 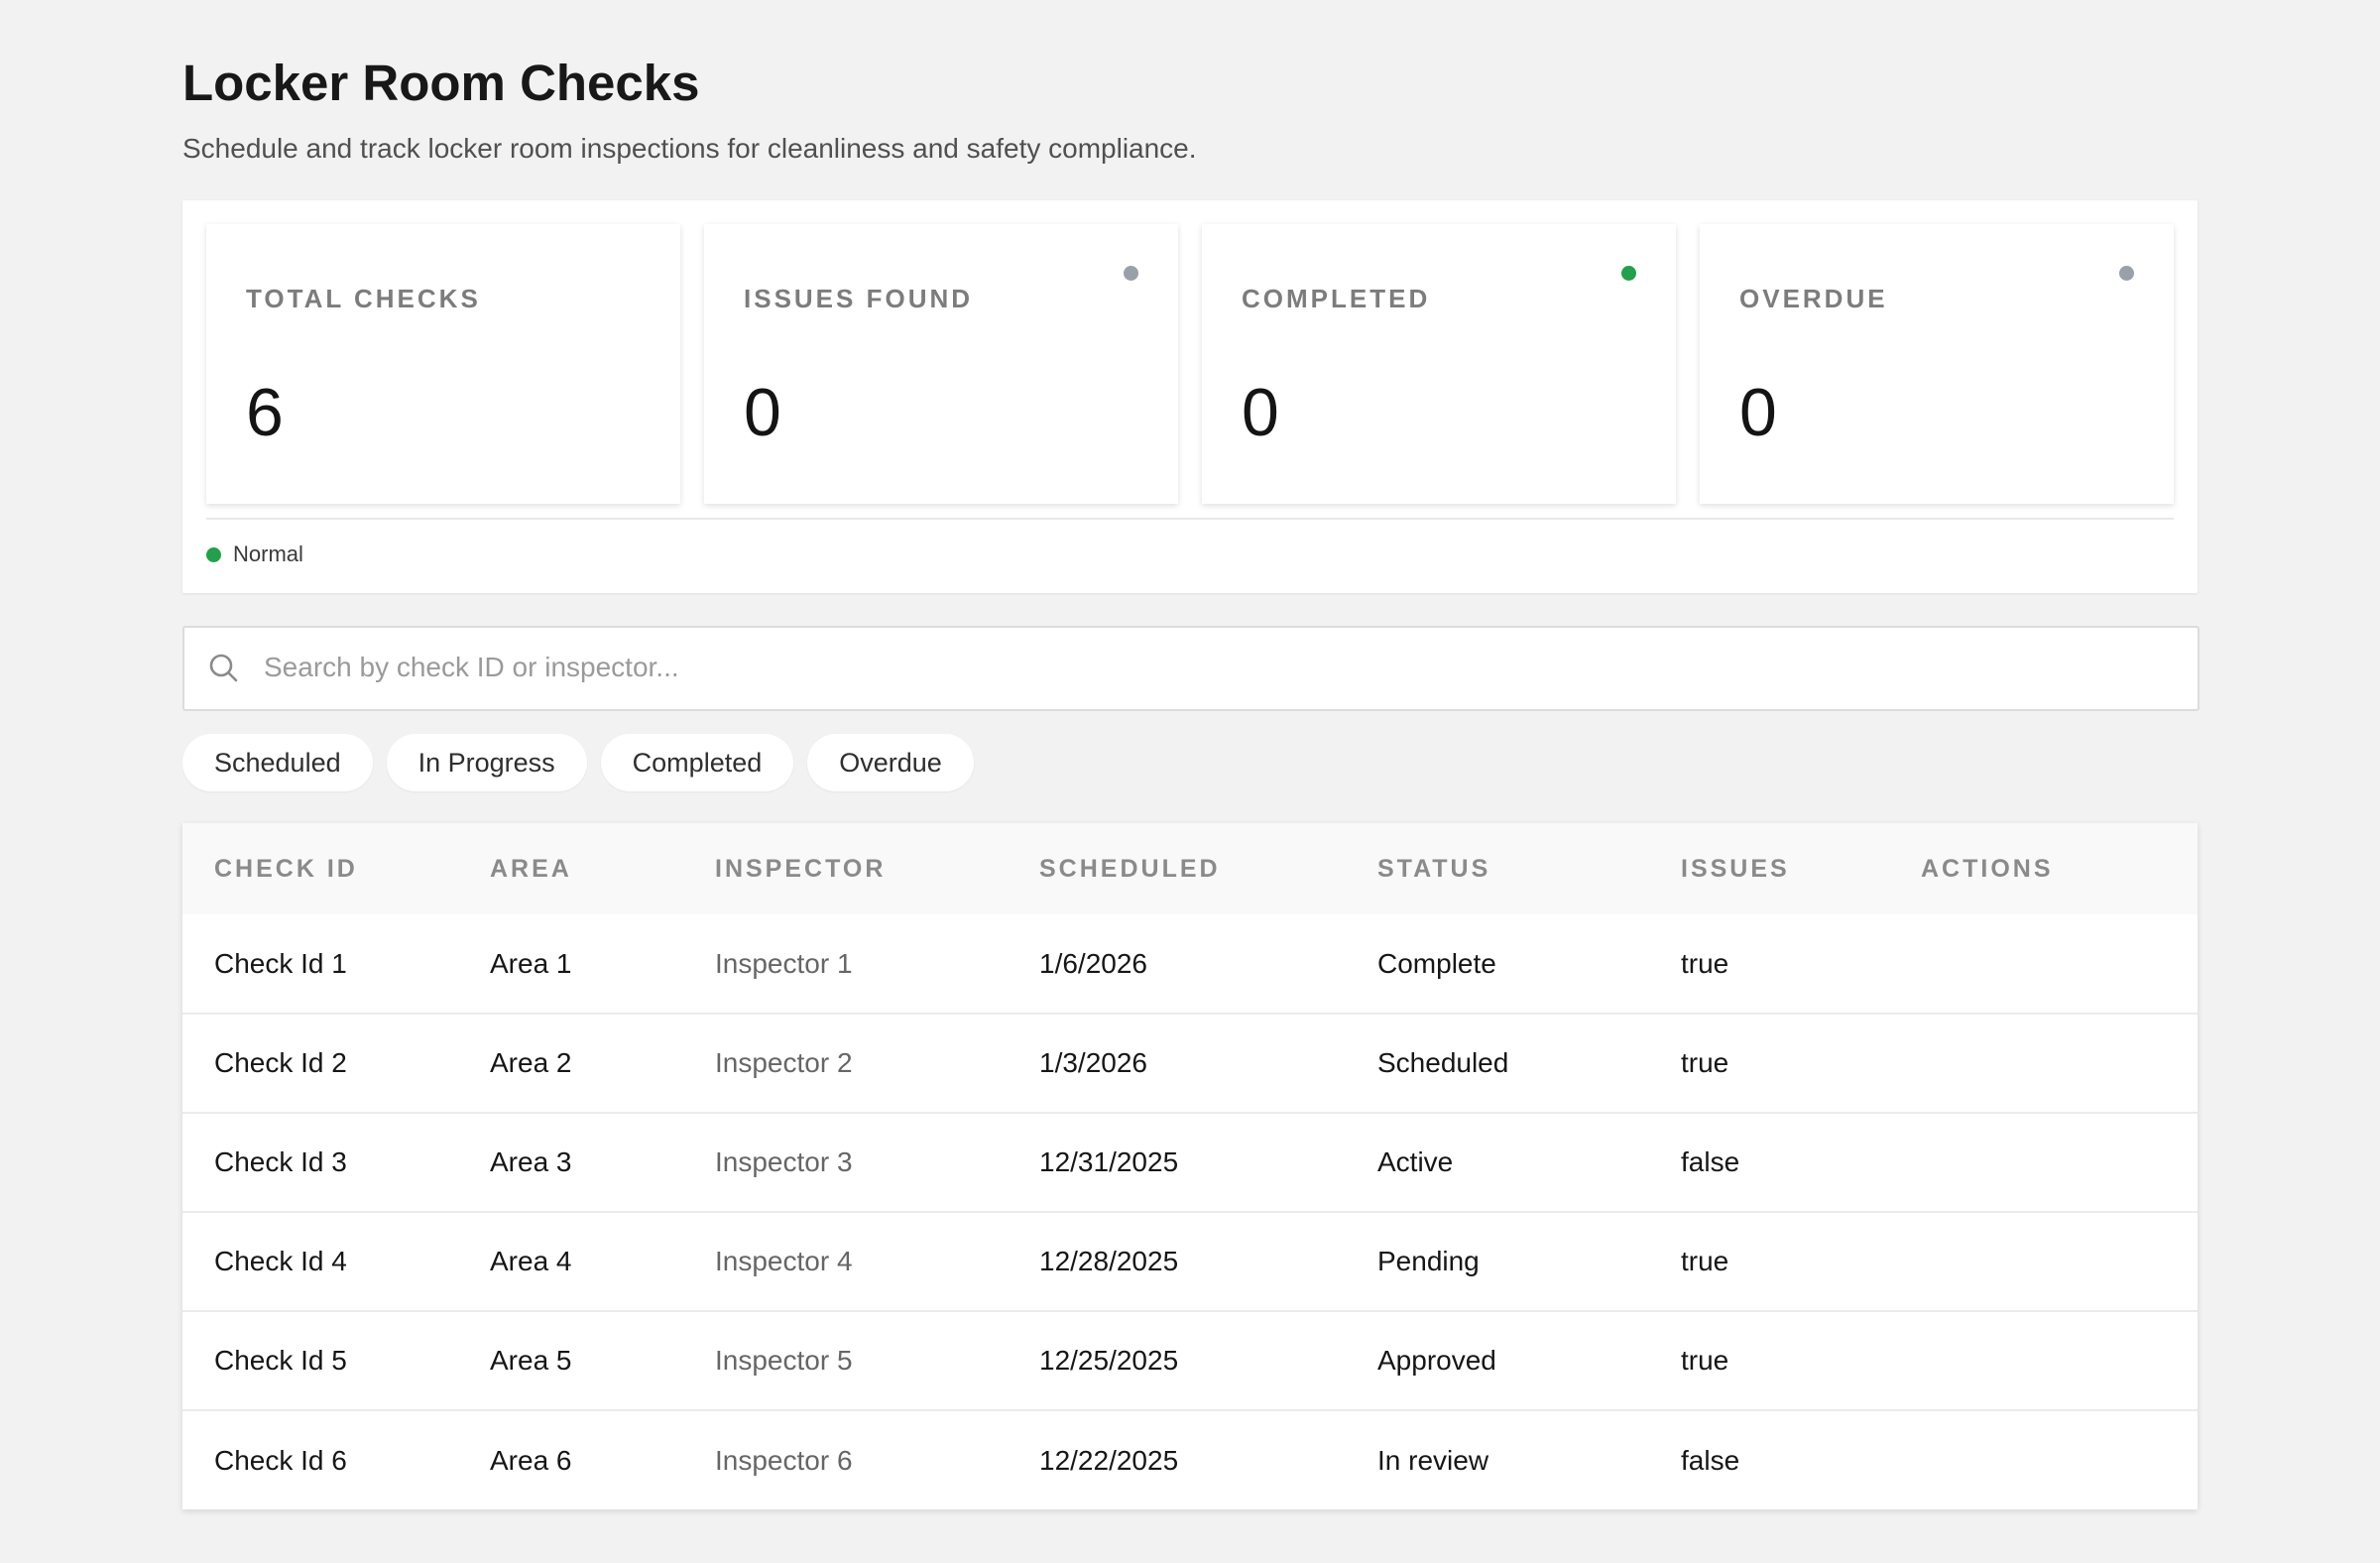 I want to click on stat-card-issues-found: ISSUES FOUND 0, so click(x=941, y=364).